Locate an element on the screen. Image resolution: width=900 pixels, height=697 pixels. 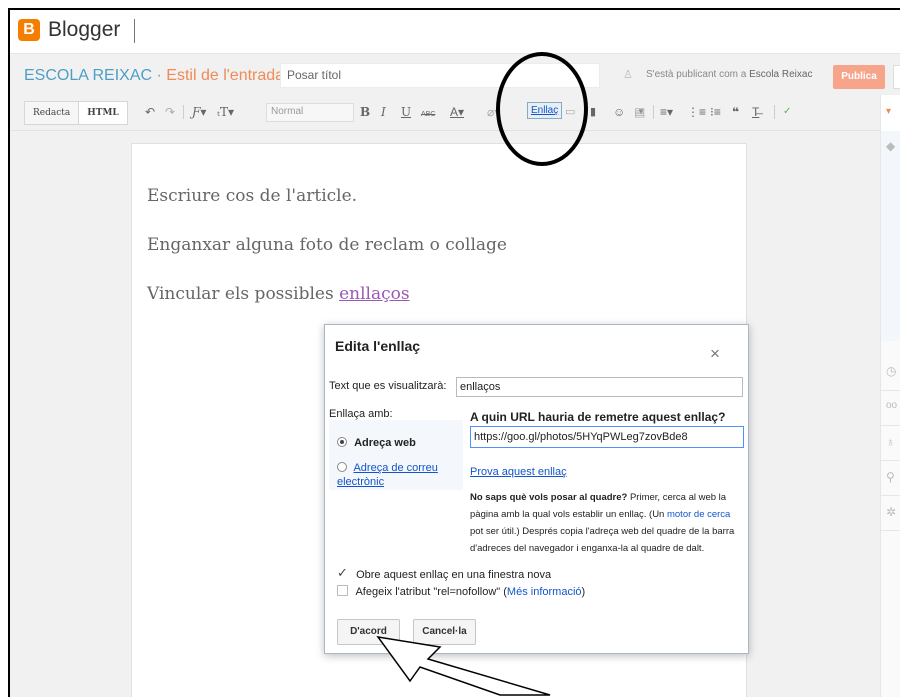
location-pin-icon: ♁ is located at coordinates (890, 442).